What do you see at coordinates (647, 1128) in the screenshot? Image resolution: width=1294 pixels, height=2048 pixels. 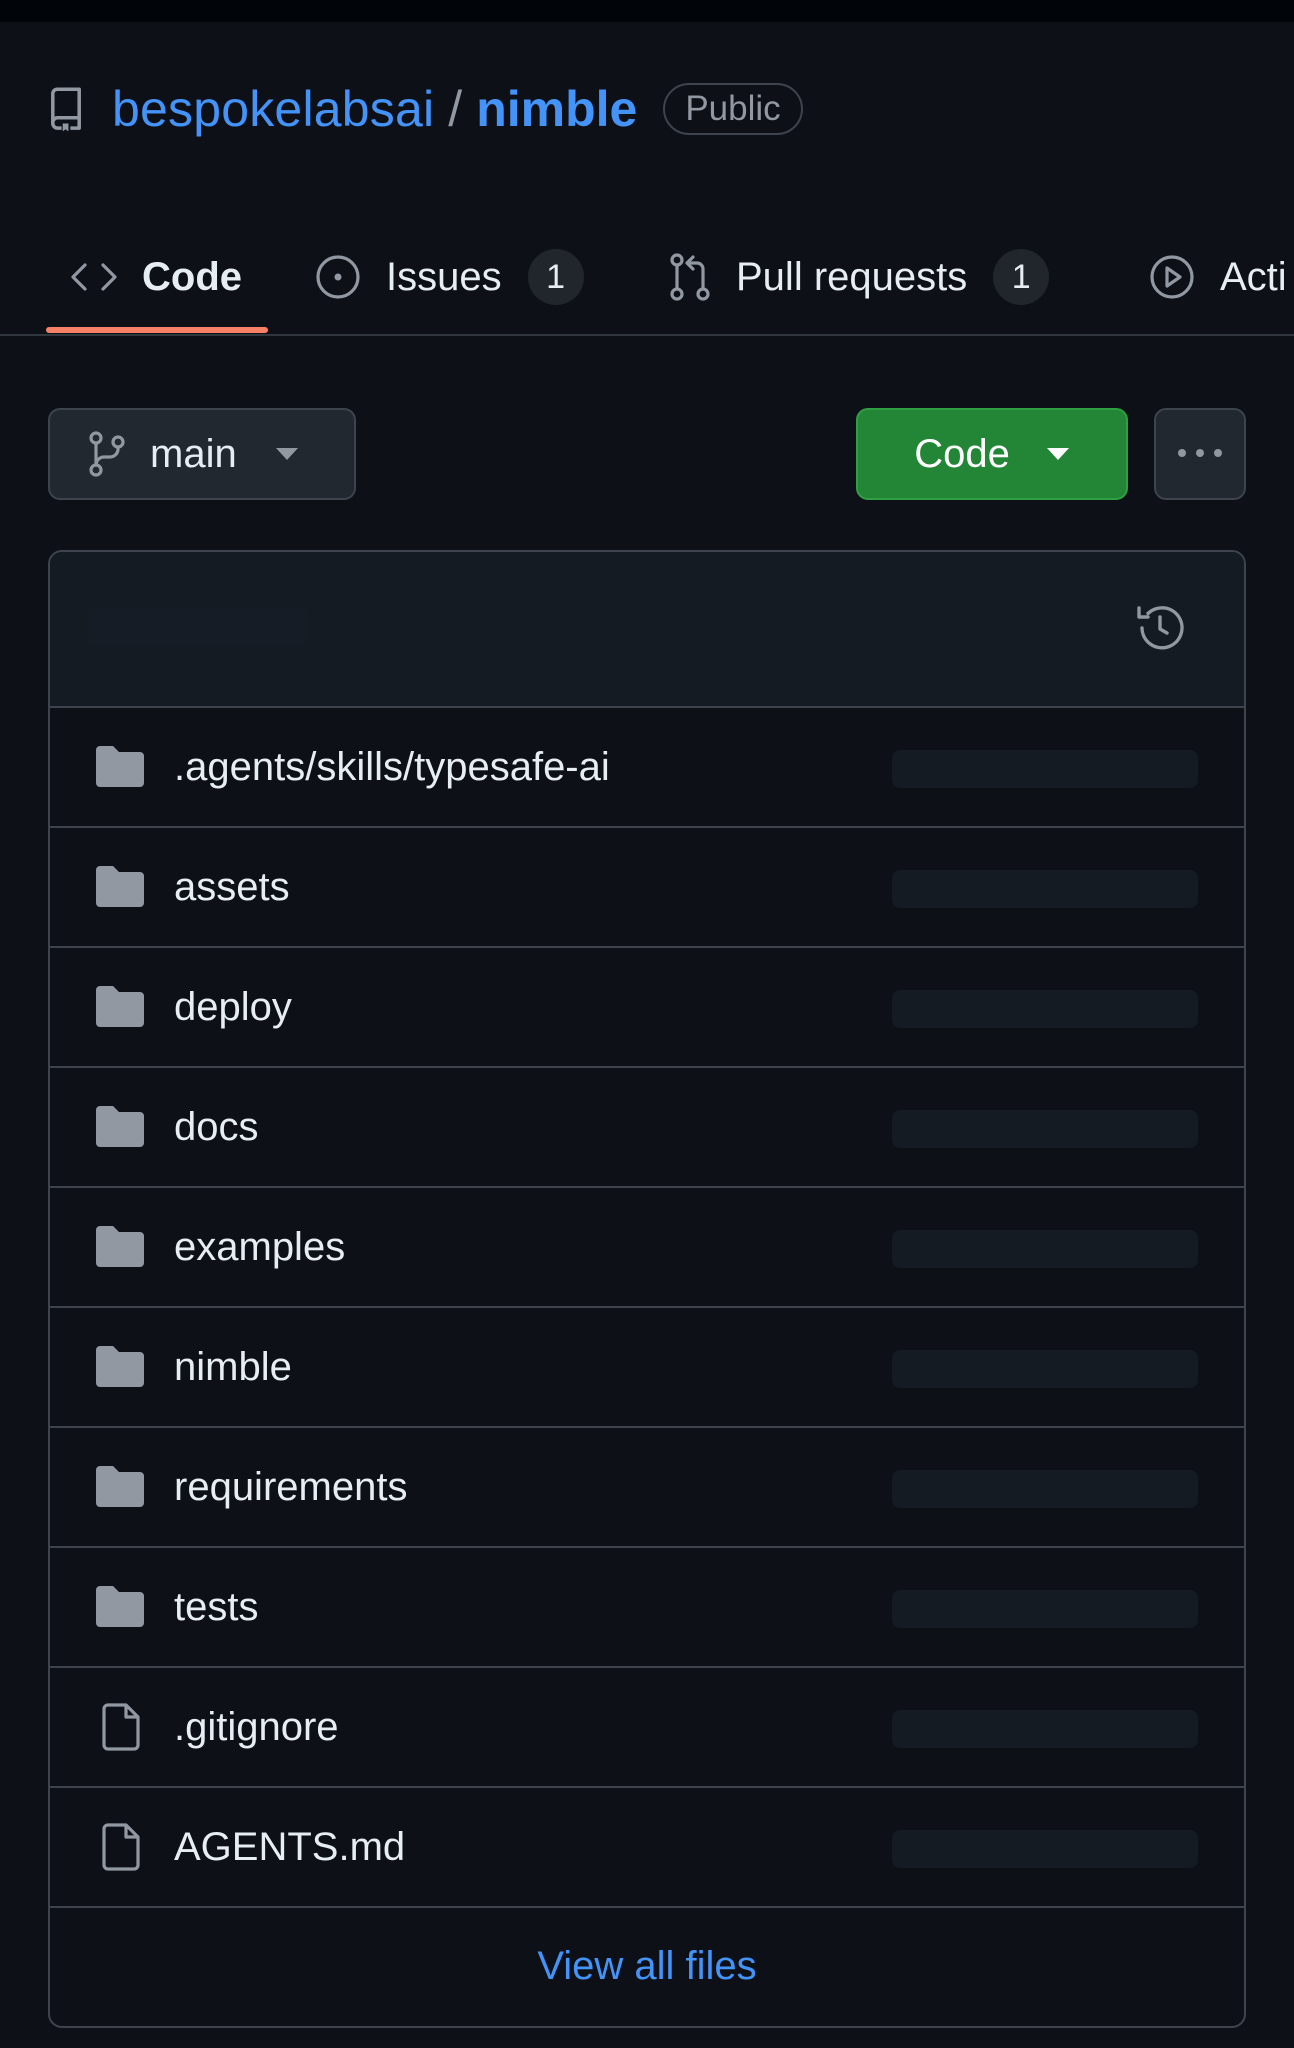 I see `directory-row: docs` at bounding box center [647, 1128].